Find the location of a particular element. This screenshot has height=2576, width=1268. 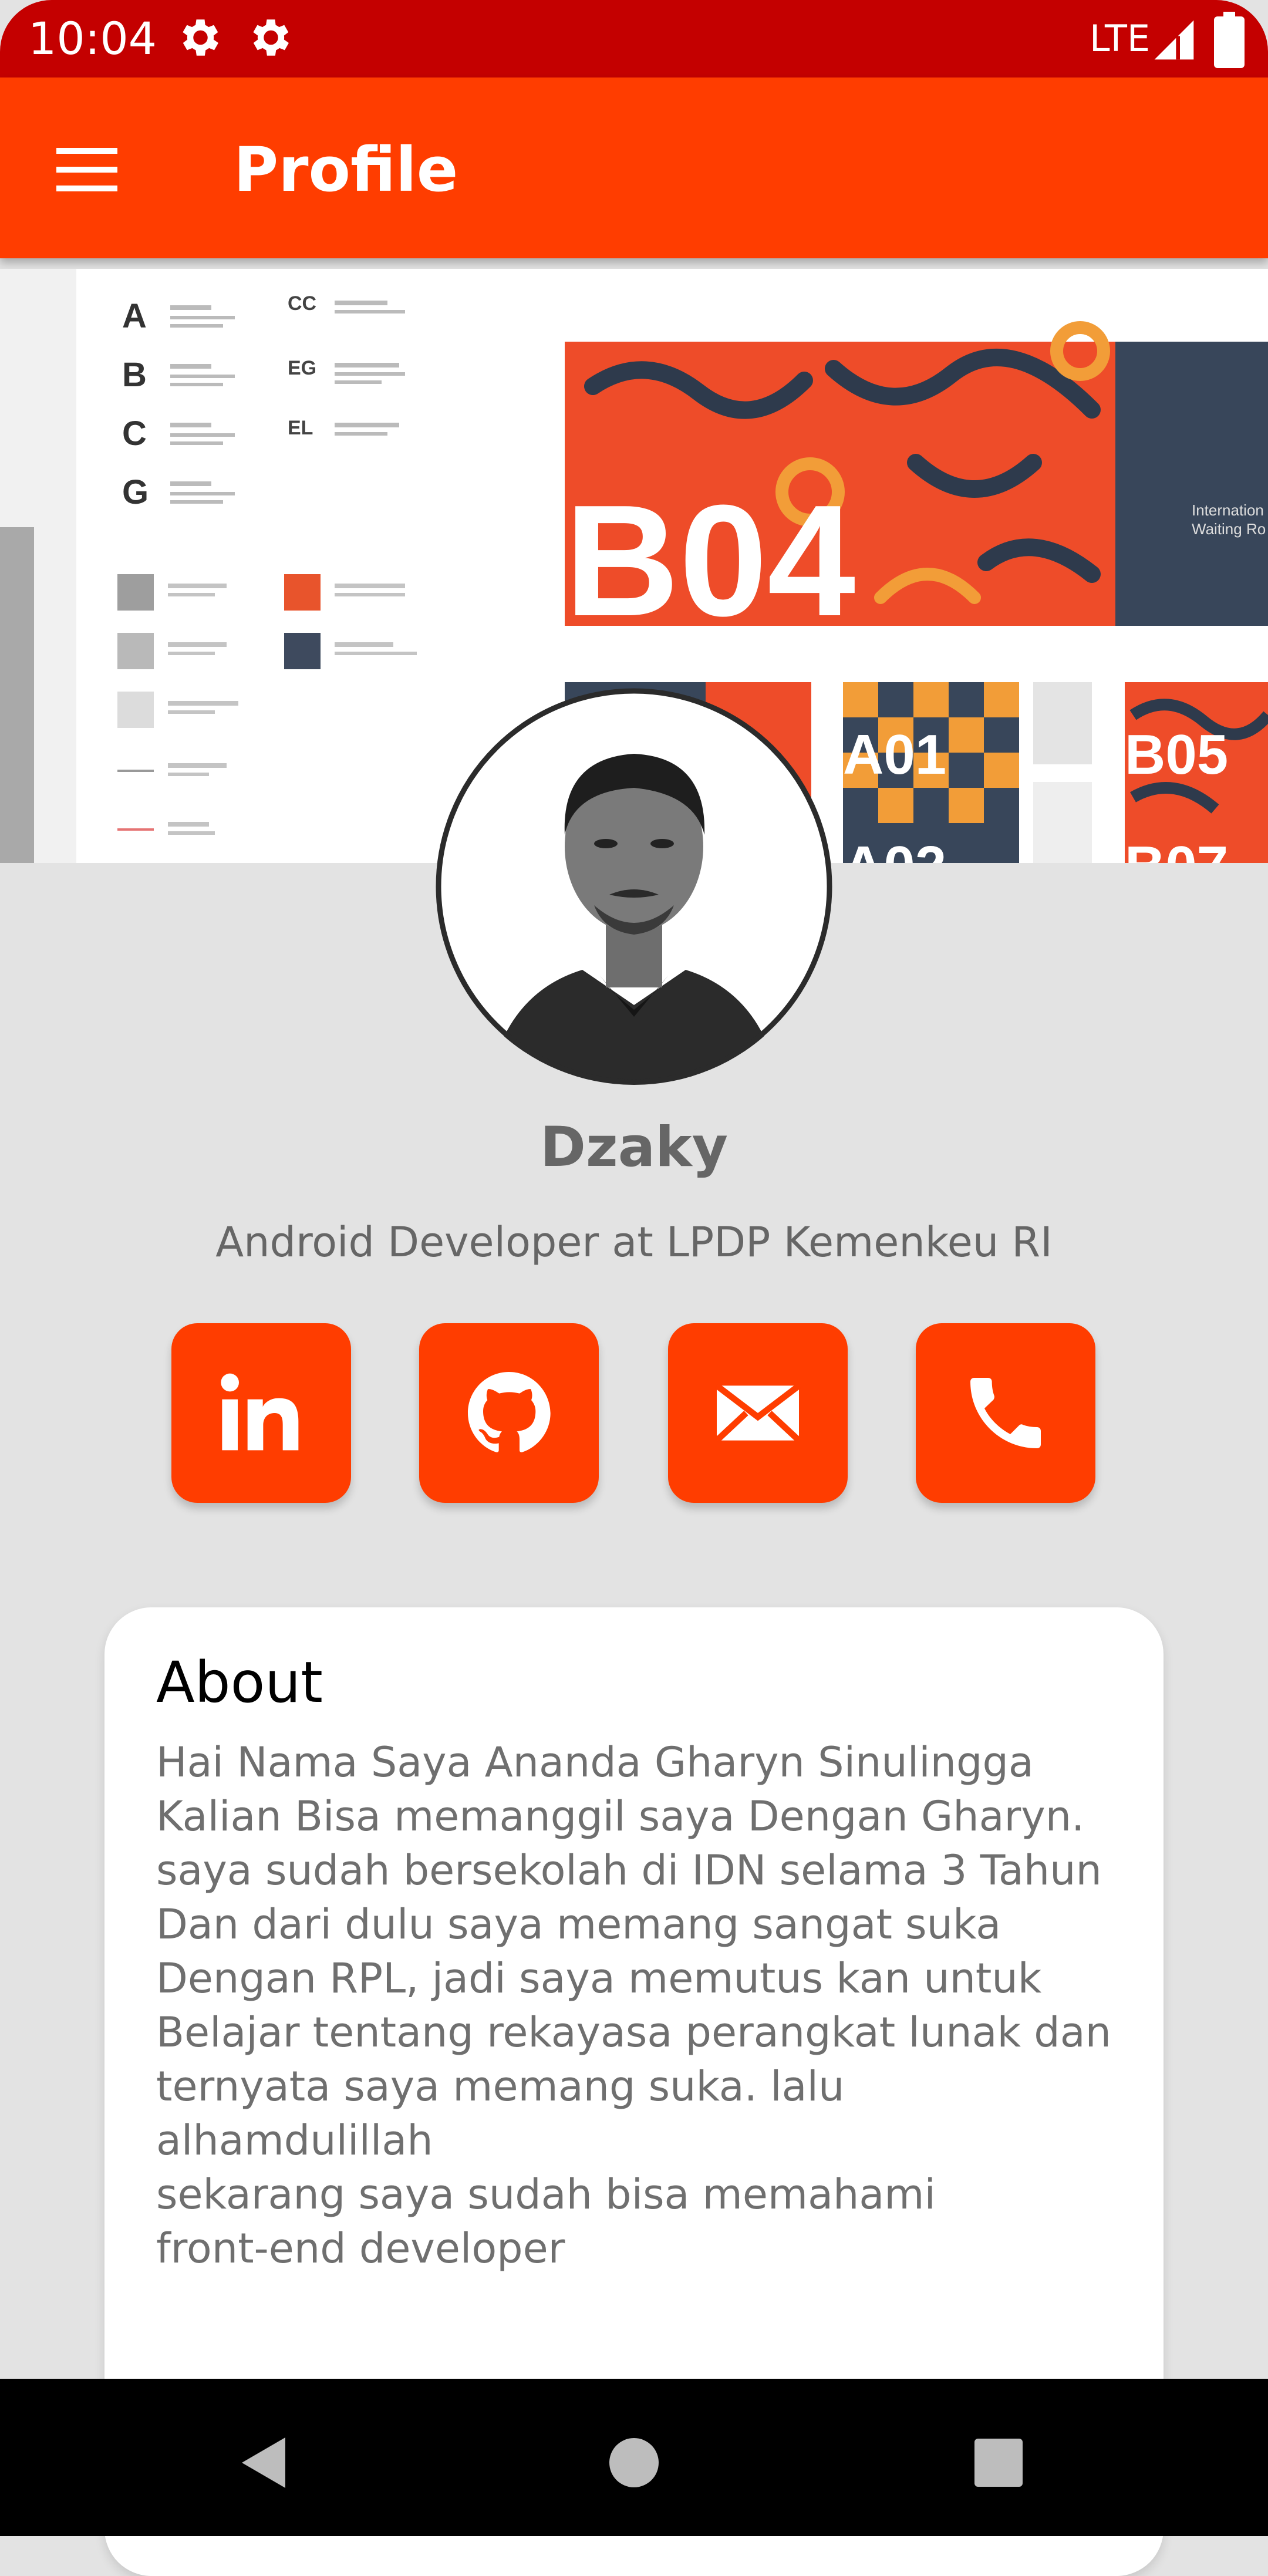

profile-subtitle: Android Developer at LPDP Kemenkeu RI is located at coordinates (634, 1242).